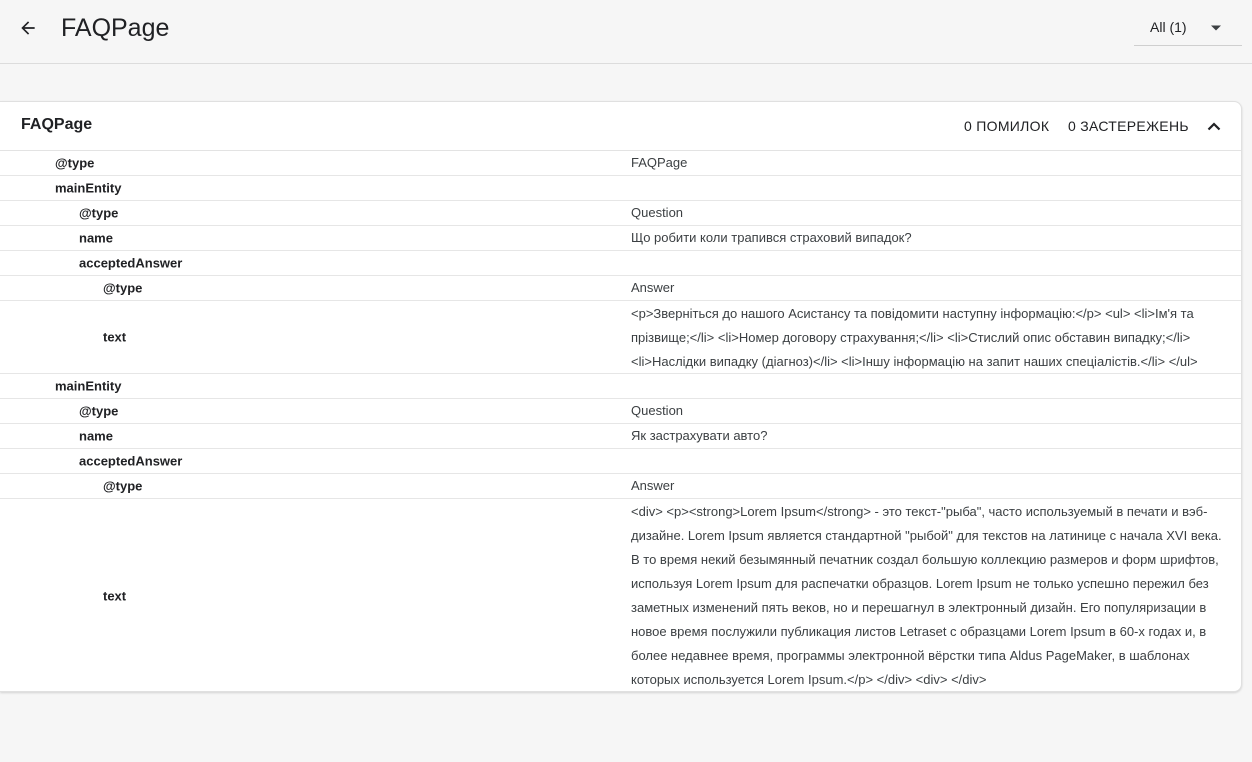  I want to click on card-header: FAQPage 0 ПОМИЛОК 0 ЗАСТЕРЕЖЕНЬ, so click(620, 126).